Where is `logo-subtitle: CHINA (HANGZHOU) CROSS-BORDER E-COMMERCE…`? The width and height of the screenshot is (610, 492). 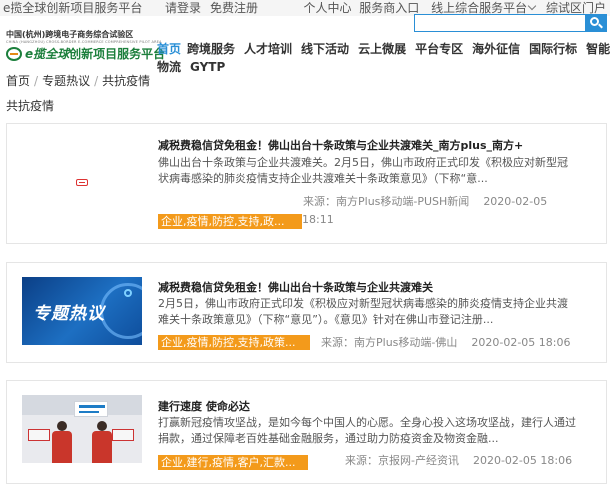 logo-subtitle: CHINA (HANGZHOU) CROSS-BORDER E-COMMERCE… is located at coordinates (84, 42).